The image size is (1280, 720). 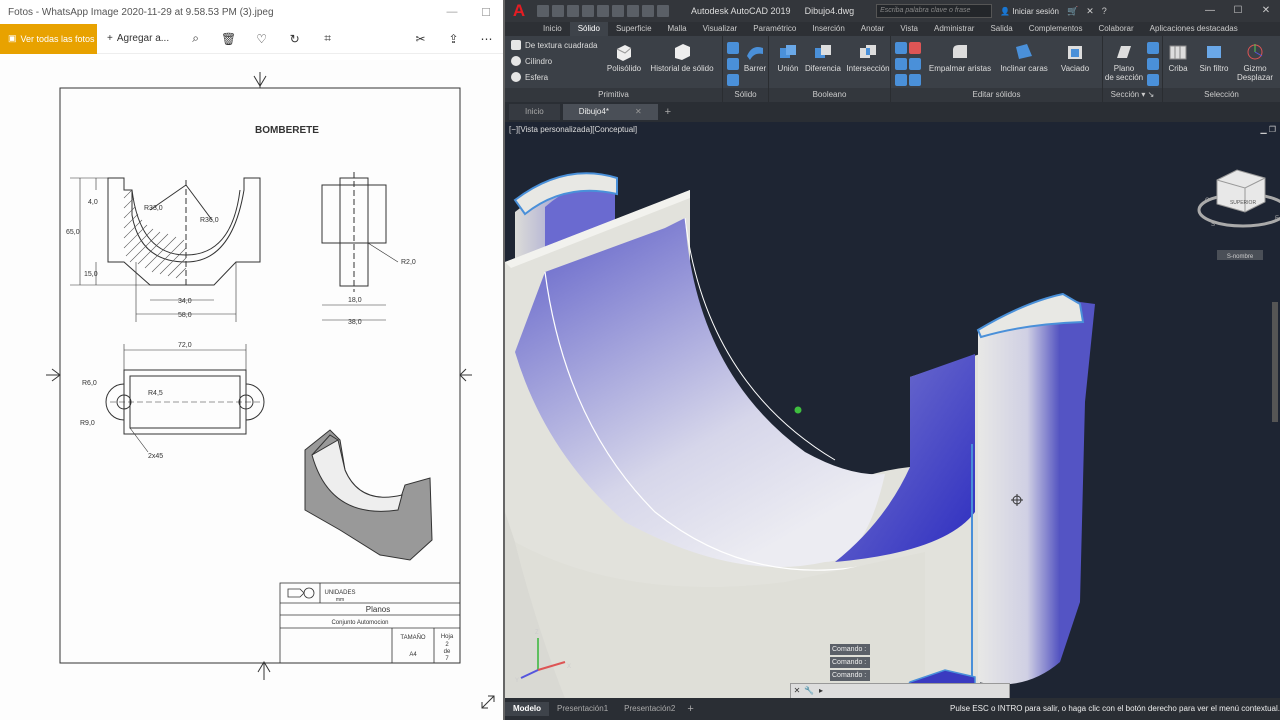 I want to click on union-label: Unión, so click(x=788, y=68).